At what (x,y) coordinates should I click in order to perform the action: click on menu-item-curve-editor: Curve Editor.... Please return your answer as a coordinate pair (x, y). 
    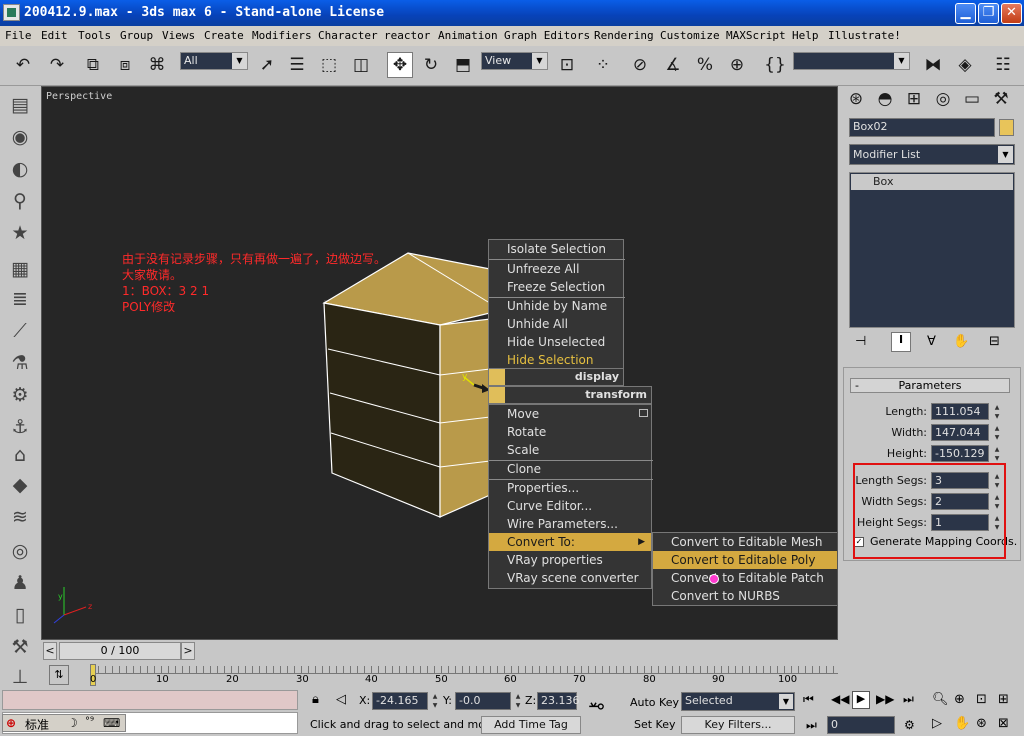
    Looking at the image, I should click on (549, 506).